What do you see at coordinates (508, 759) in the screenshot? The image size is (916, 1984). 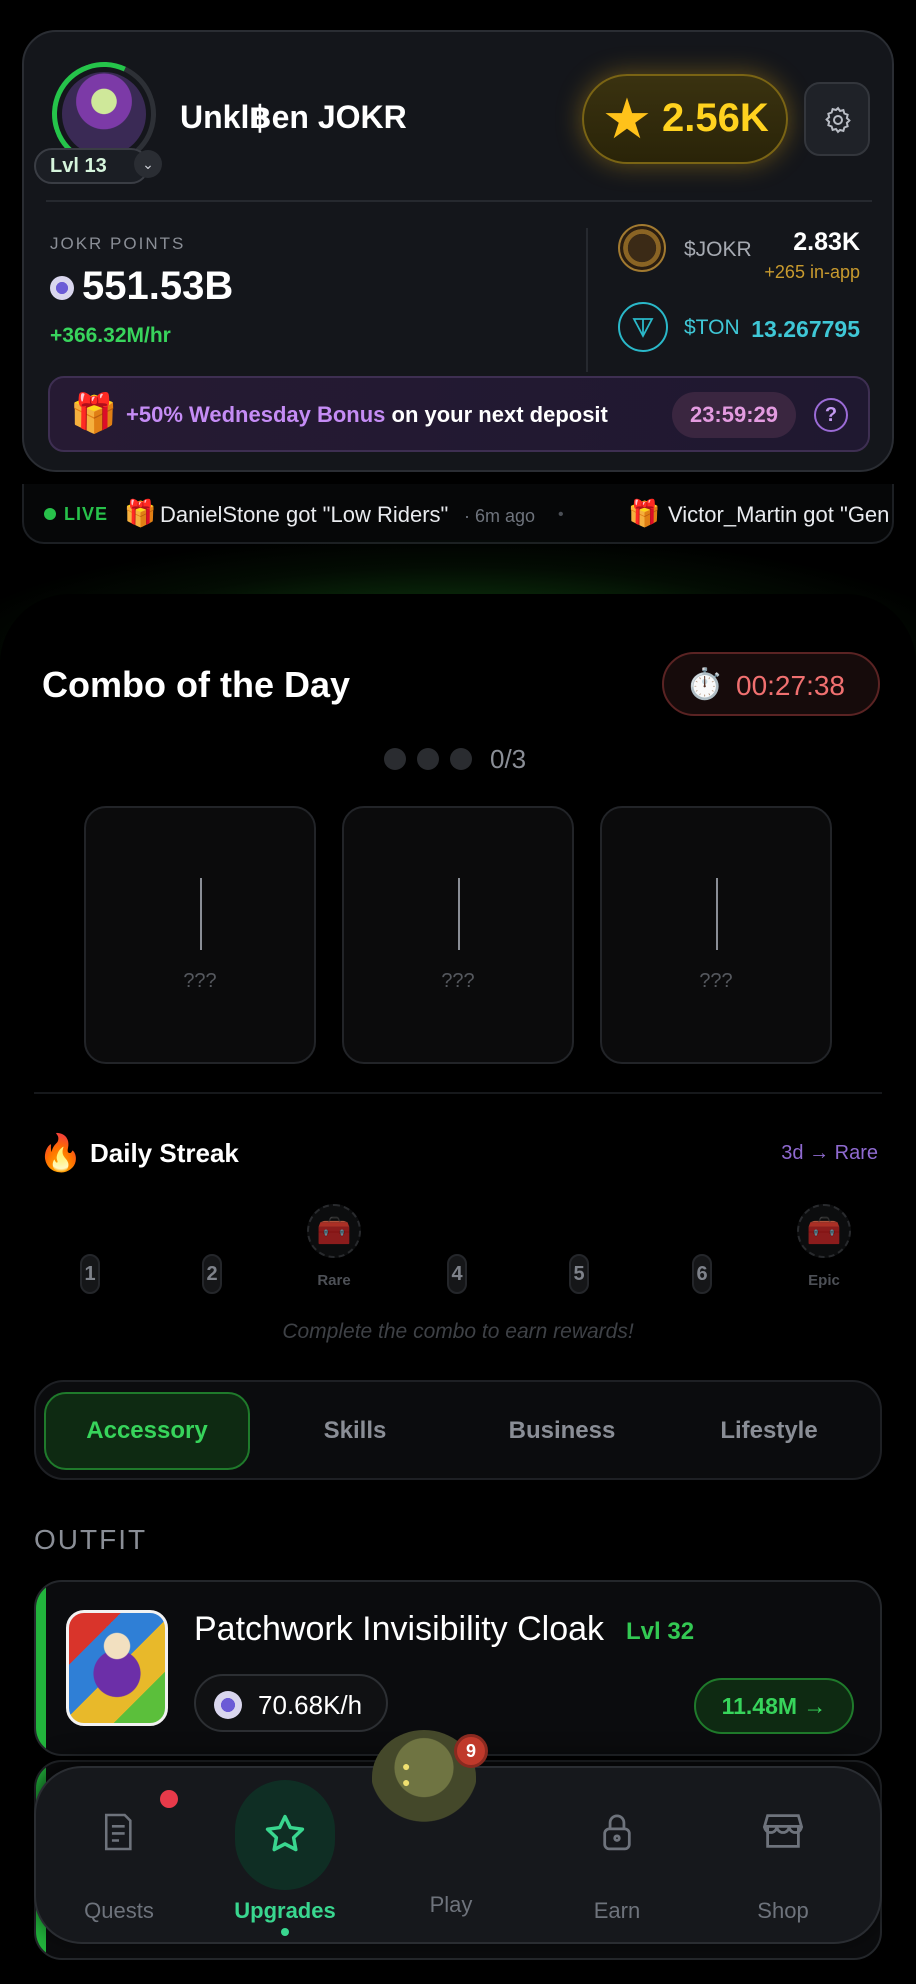 I see `combo-progress-count: 0/3` at bounding box center [508, 759].